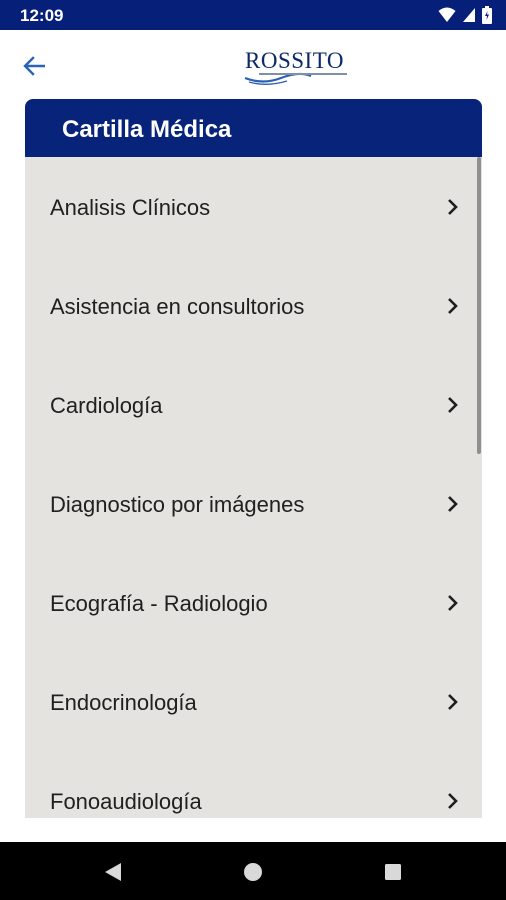 The height and width of the screenshot is (900, 506). What do you see at coordinates (253, 207) in the screenshot?
I see `list-item-analisis-clinicos: Analisis Clínicos` at bounding box center [253, 207].